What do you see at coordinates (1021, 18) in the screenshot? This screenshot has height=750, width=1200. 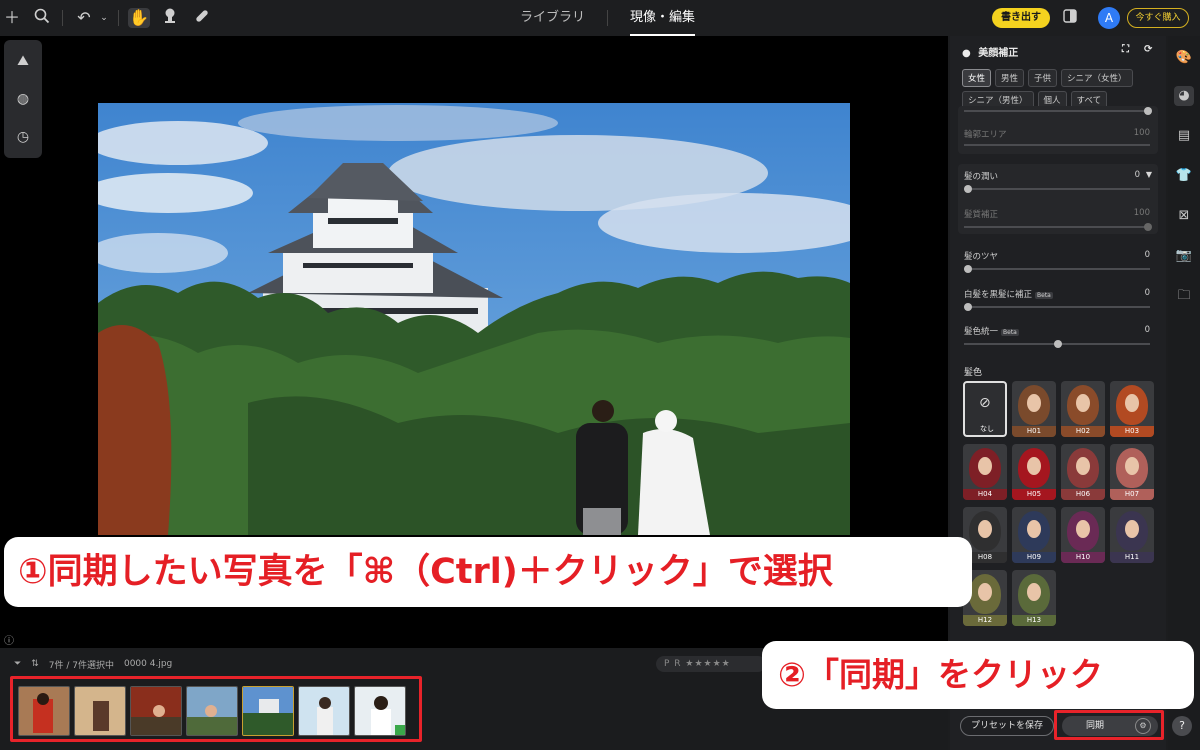 I see `export-button: 書き出す` at bounding box center [1021, 18].